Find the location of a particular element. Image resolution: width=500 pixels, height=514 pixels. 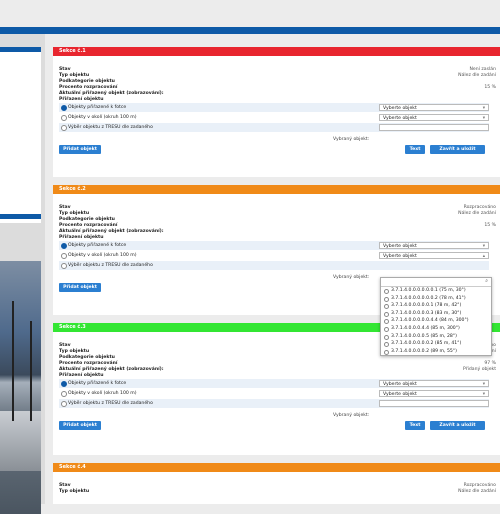

dropdown-item: 3.7.1.4.0.0.0.0.0.2 (85 m, 41°) is located at coordinates (436, 344).